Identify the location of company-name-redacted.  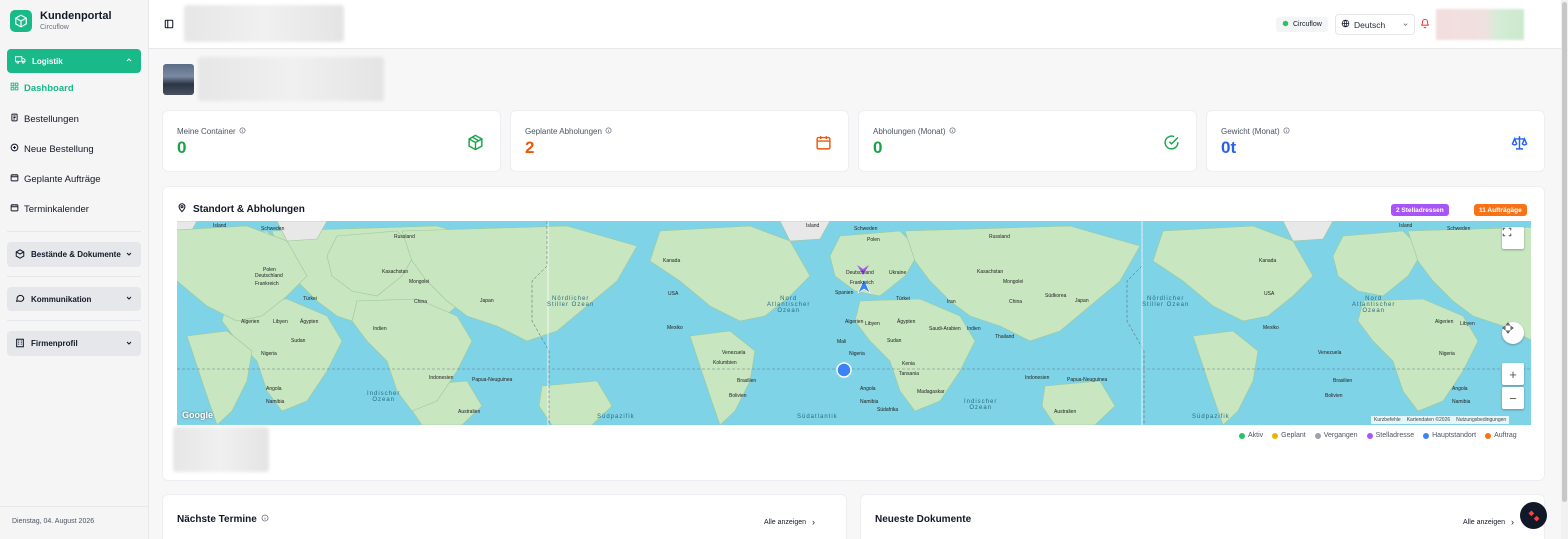
(291, 79).